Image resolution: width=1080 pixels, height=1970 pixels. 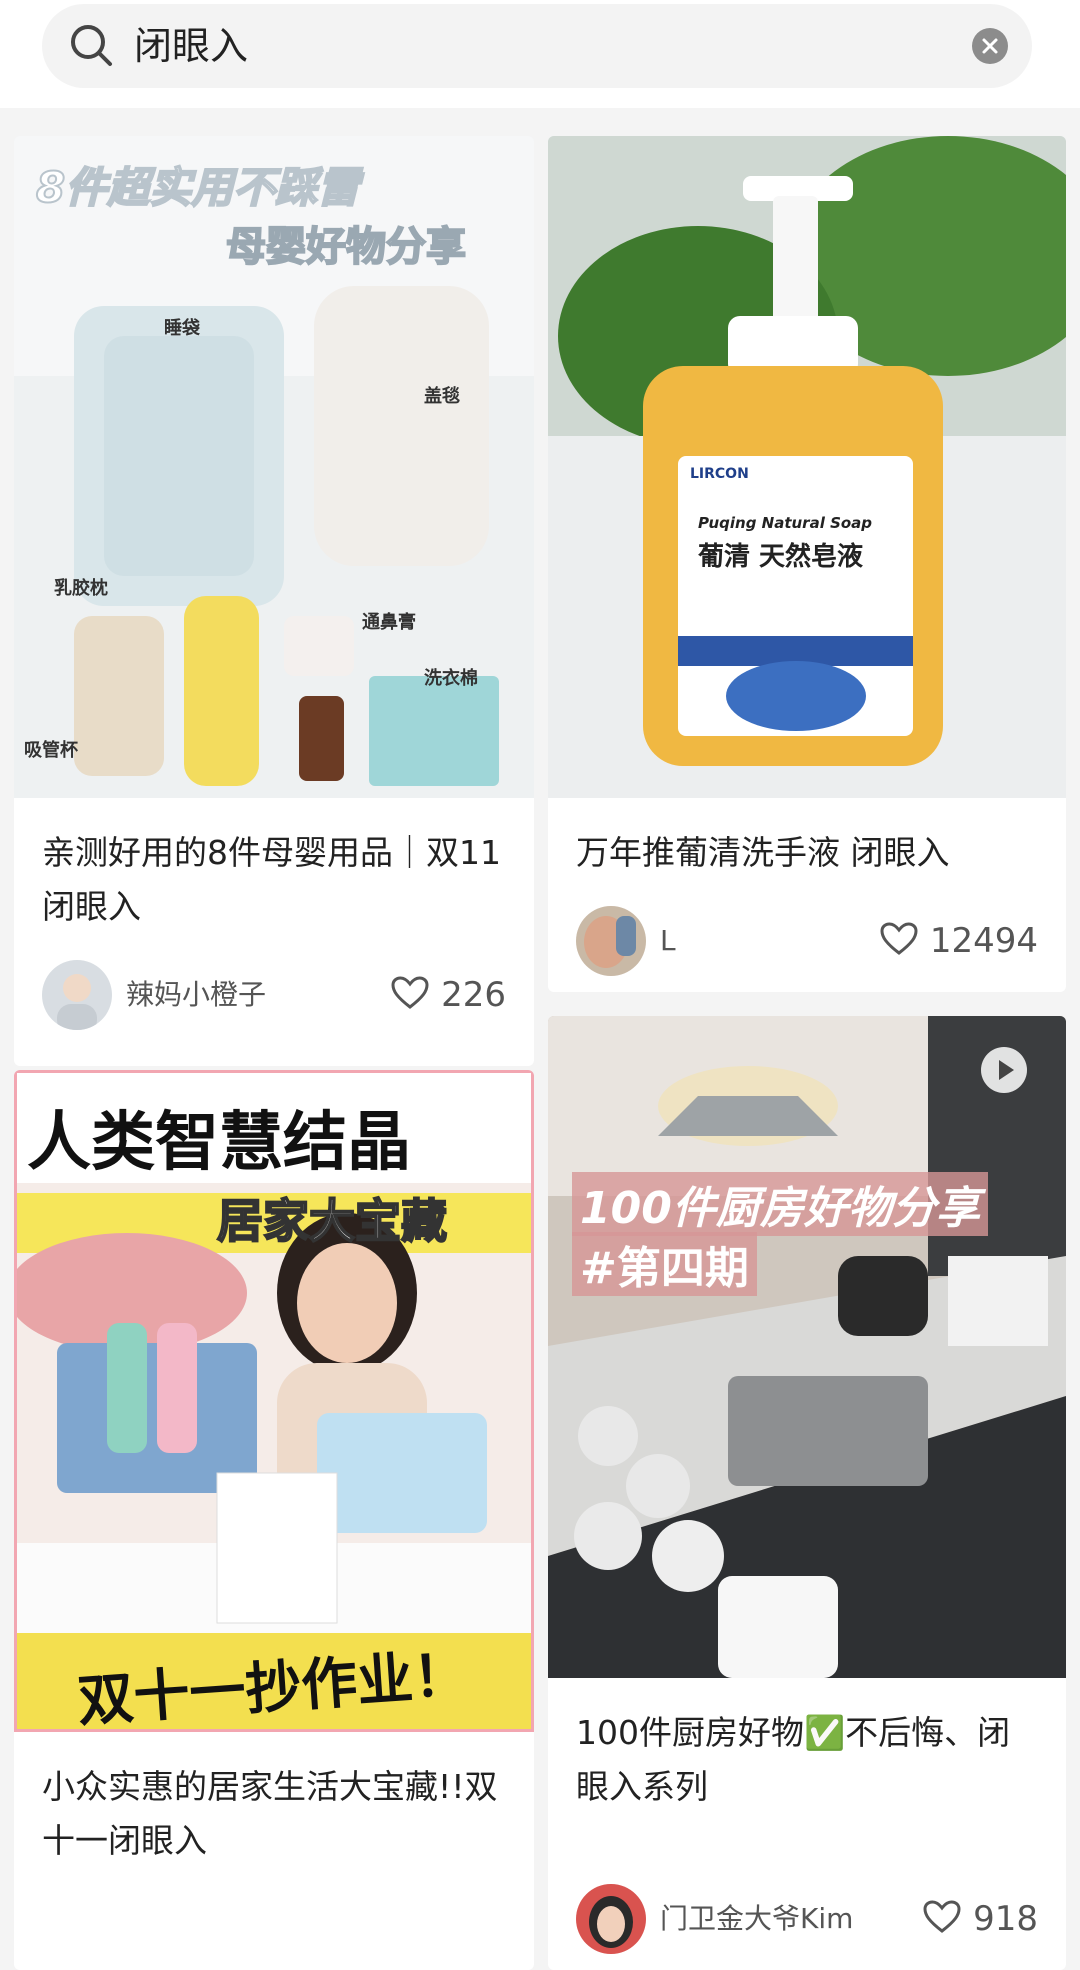 I want to click on clear-search-button, so click(x=990, y=46).